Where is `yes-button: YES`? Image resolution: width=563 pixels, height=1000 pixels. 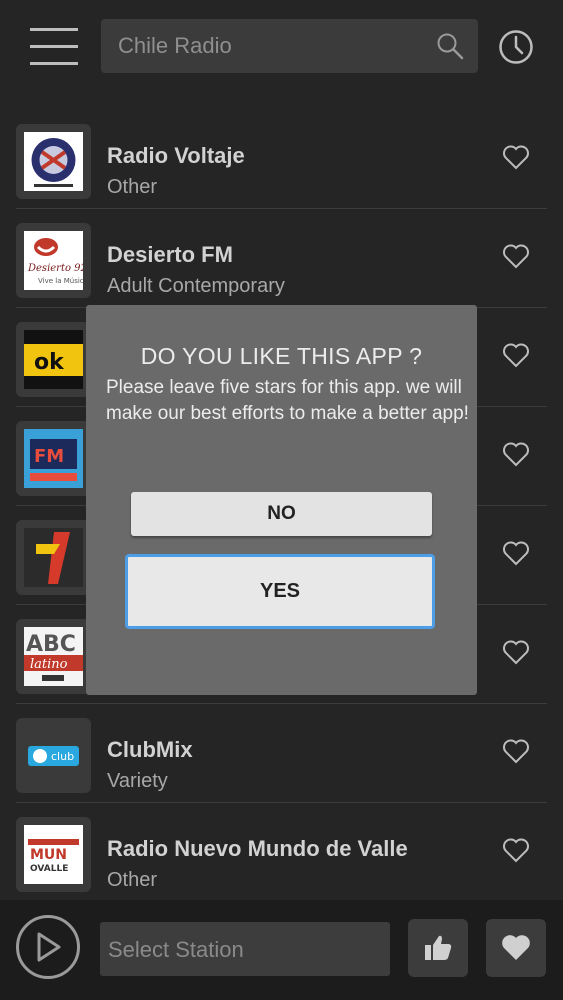
yes-button: YES is located at coordinates (280, 591).